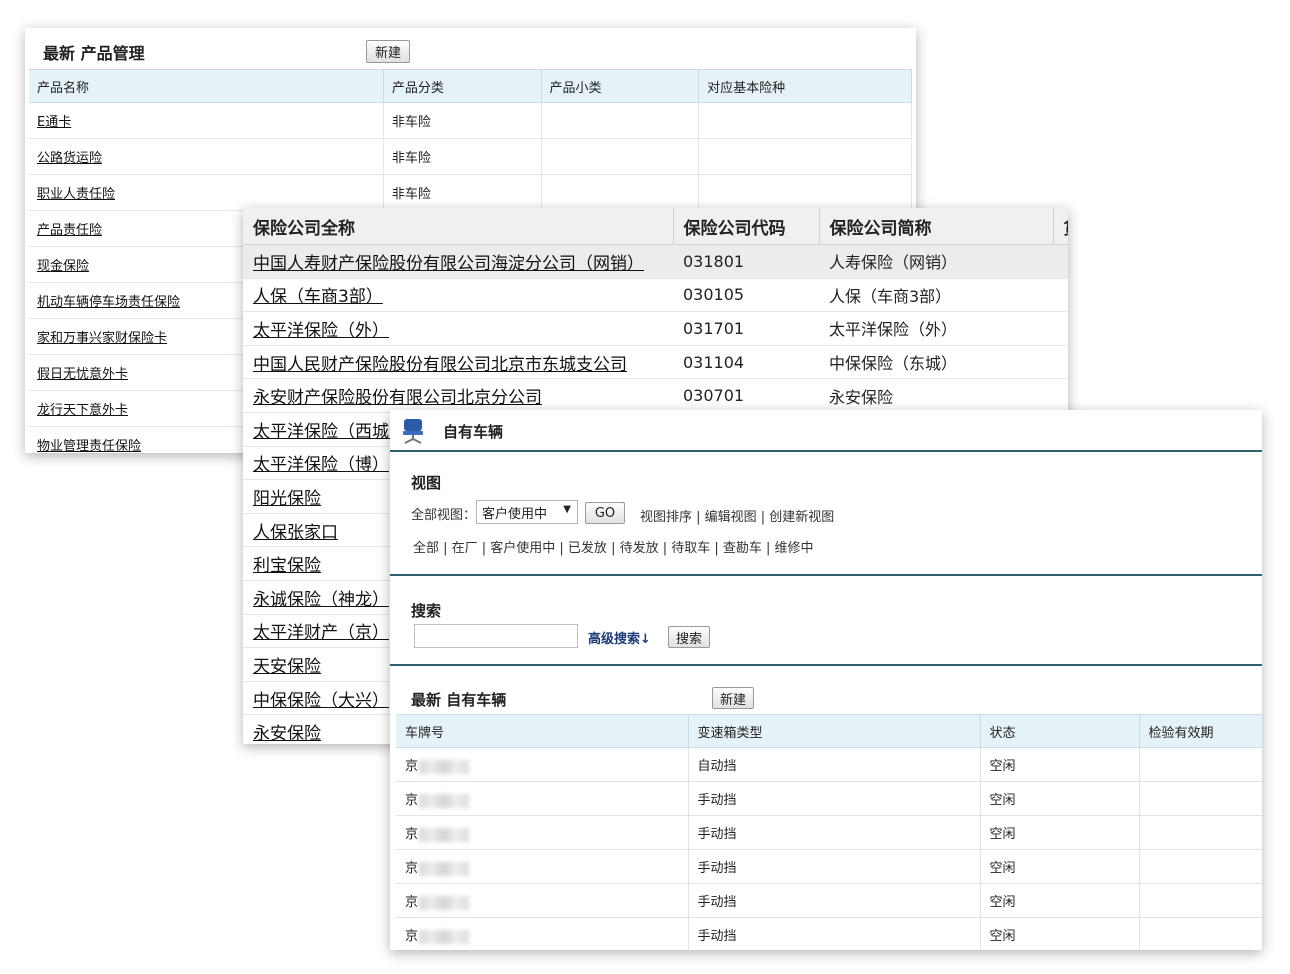  I want to click on table-row: 人保（车商3部） 030105 人保（车商3部）, so click(655, 295).